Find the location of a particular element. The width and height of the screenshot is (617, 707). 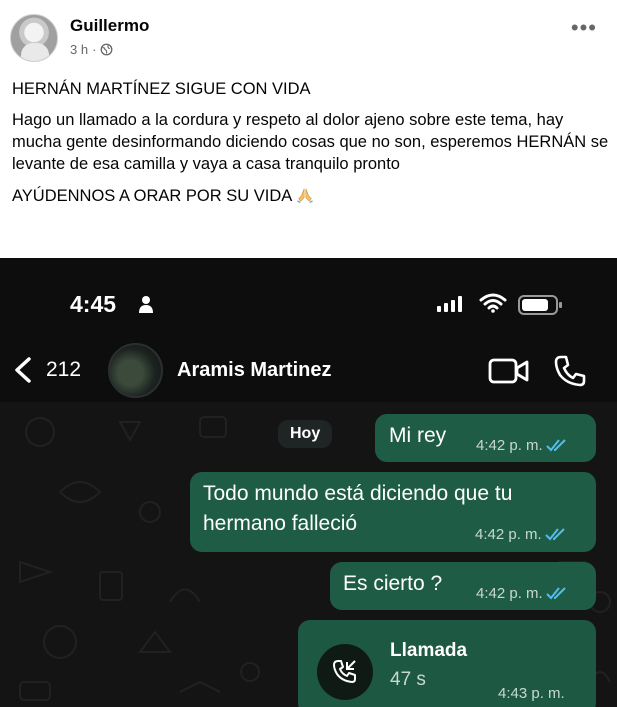

post-closing-text: AYÚDENNOS A ORAR POR SU VIDA is located at coordinates (152, 196).